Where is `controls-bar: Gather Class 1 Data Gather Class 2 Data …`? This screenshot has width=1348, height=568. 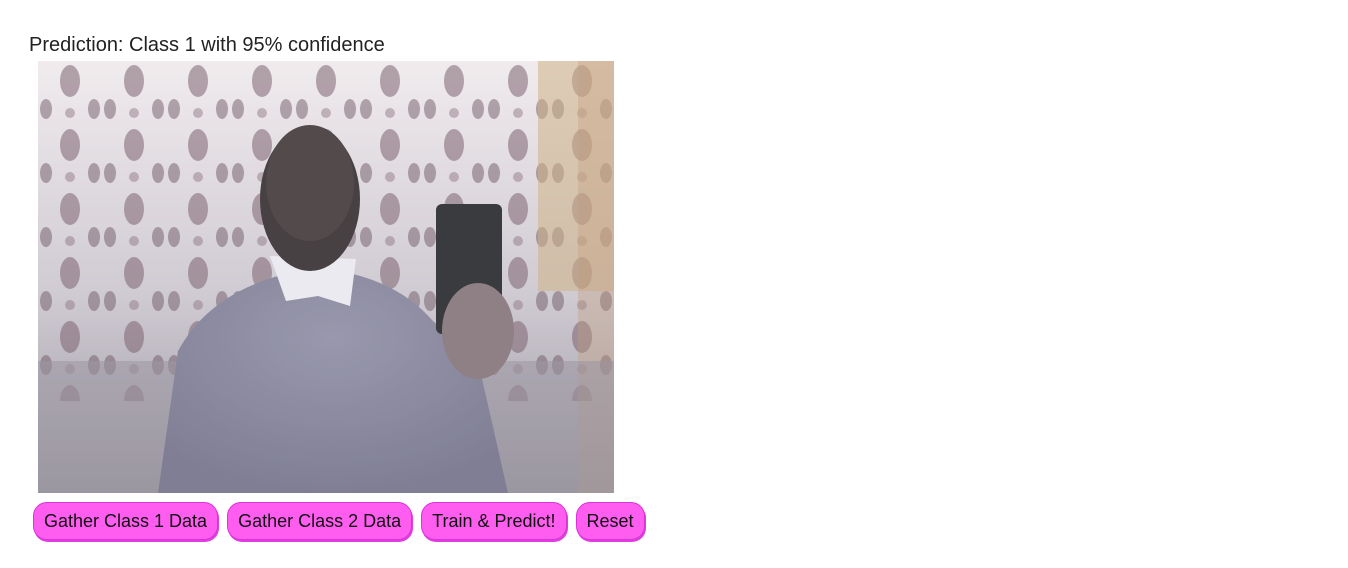 controls-bar: Gather Class 1 Data Gather Class 2 Data … is located at coordinates (339, 521).